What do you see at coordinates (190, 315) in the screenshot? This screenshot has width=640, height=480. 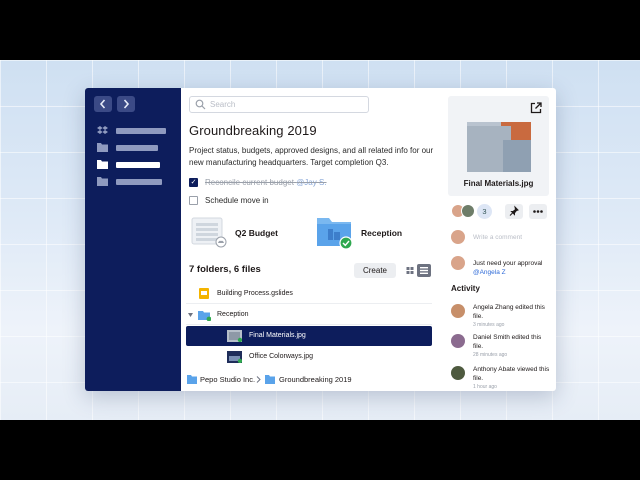 I see `expand-caret-icon` at bounding box center [190, 315].